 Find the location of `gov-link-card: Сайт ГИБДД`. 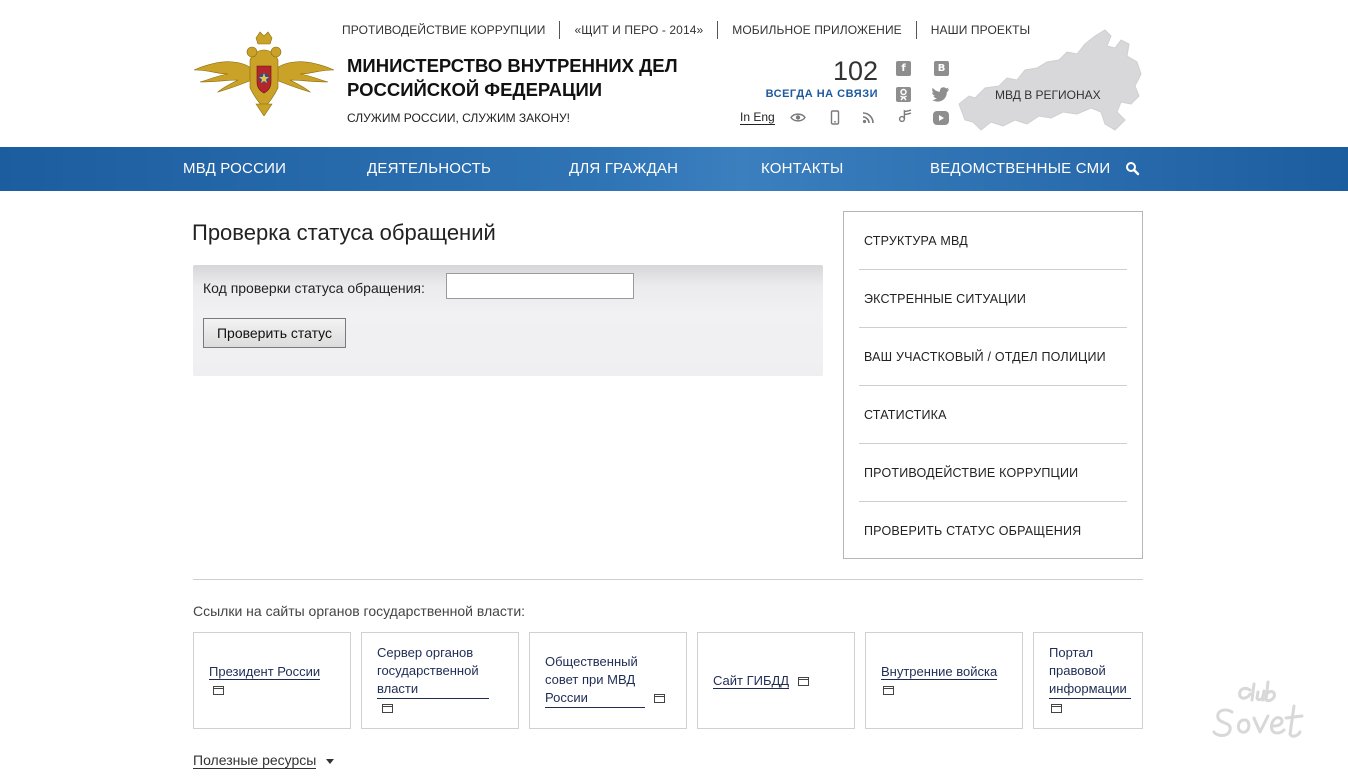

gov-link-card: Сайт ГИБДД is located at coordinates (776, 680).